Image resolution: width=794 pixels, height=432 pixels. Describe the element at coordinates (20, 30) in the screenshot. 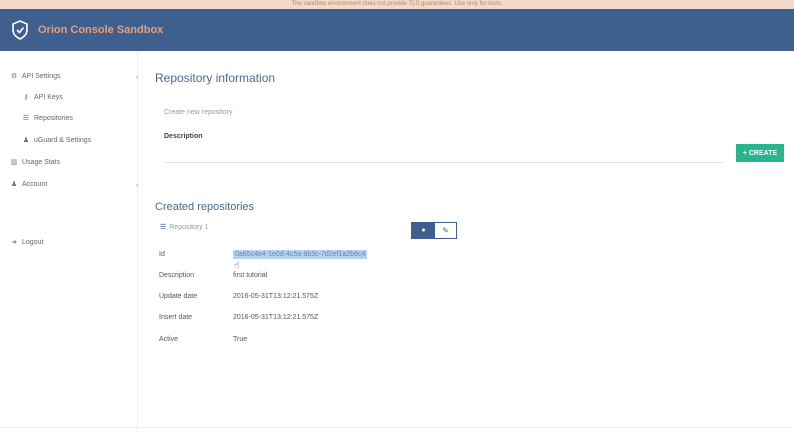

I see `shield-logo-icon` at that location.